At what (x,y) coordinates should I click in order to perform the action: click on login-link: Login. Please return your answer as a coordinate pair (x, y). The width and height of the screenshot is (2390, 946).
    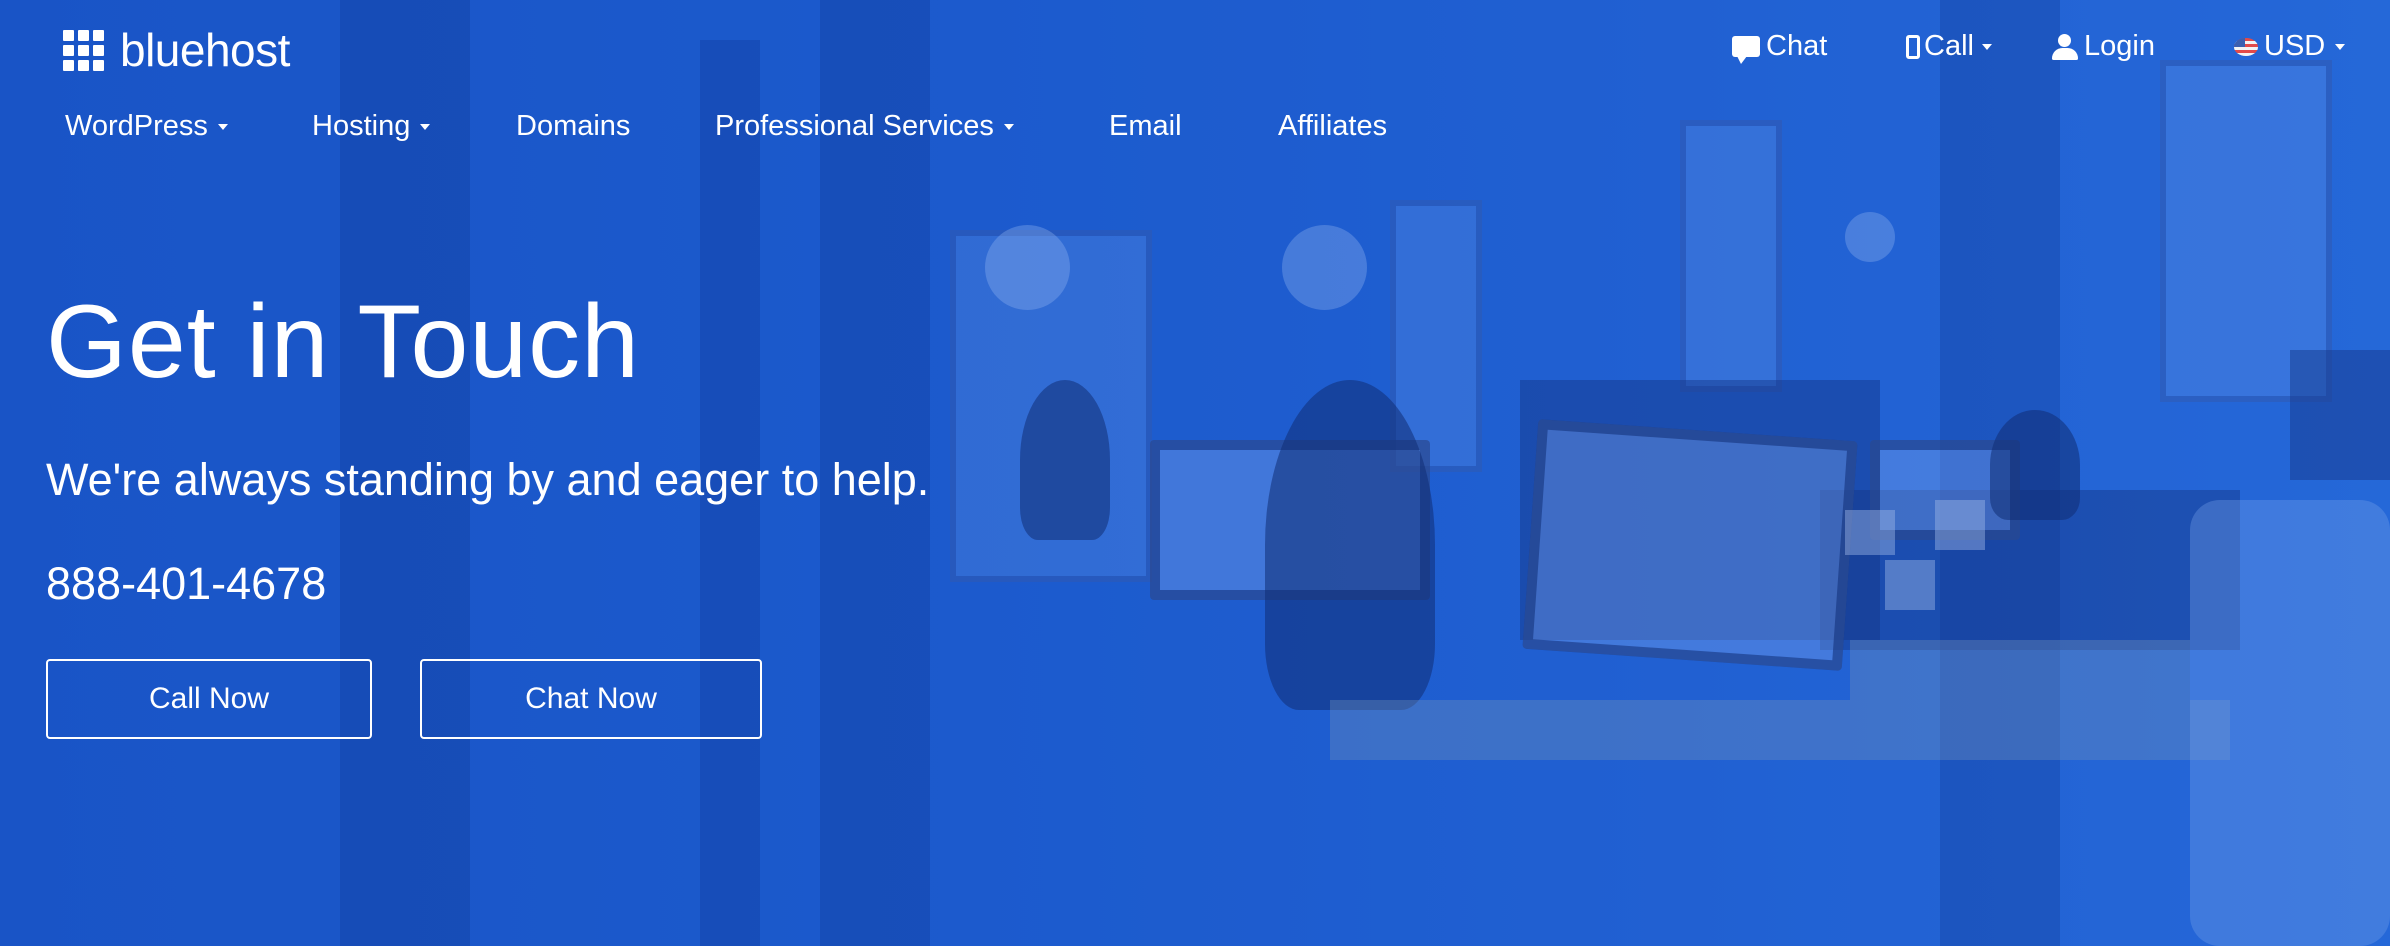
    Looking at the image, I should click on (2103, 46).